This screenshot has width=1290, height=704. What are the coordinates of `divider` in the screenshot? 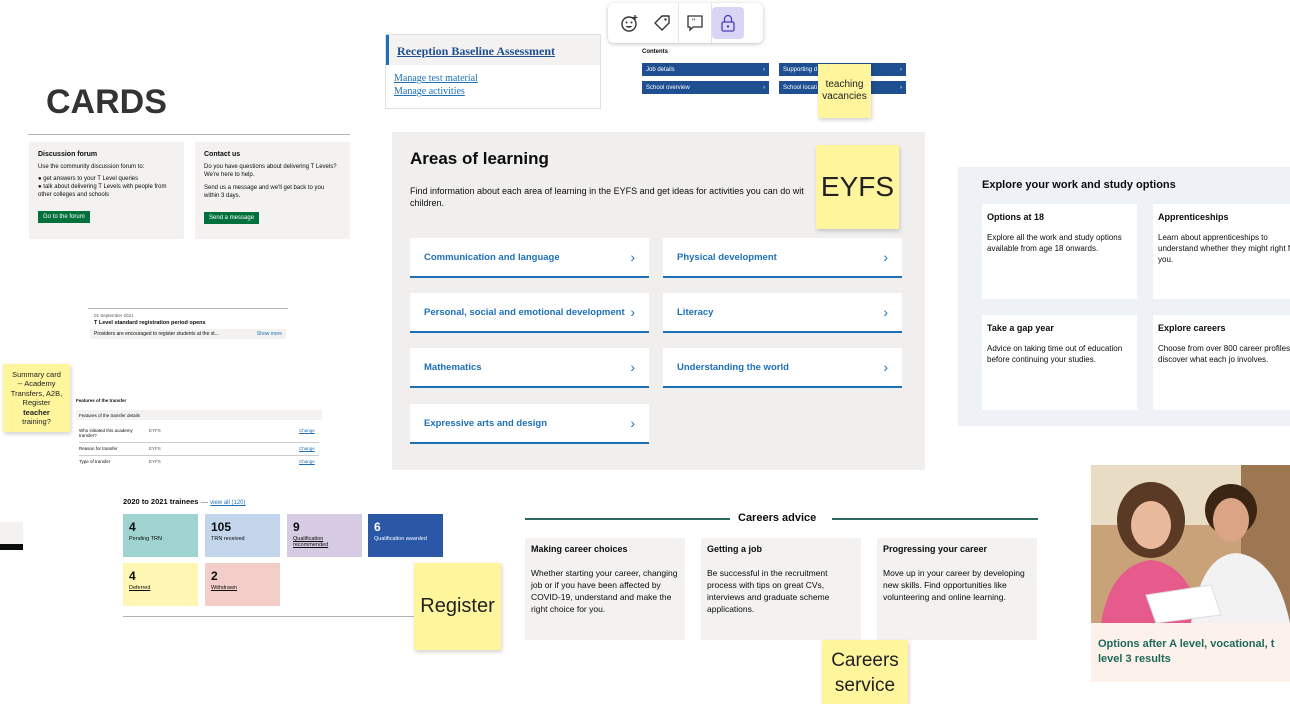 It's located at (189, 134).